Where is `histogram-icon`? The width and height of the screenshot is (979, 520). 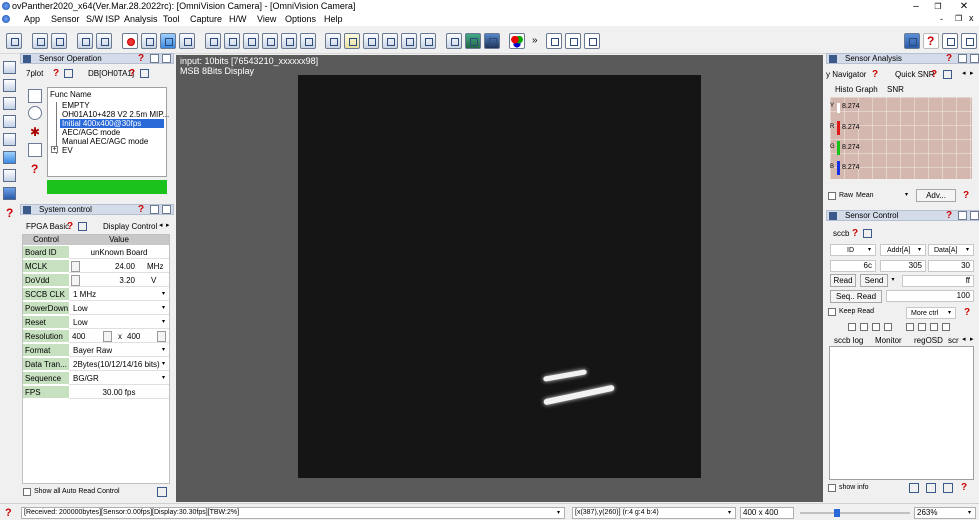 histogram-icon is located at coordinates (59, 41).